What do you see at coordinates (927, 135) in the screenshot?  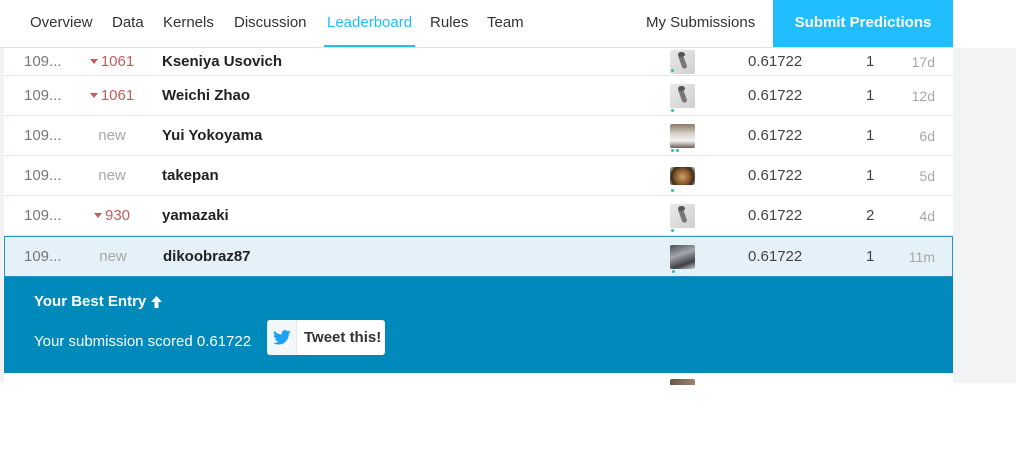 I see `last-submission: 6d` at bounding box center [927, 135].